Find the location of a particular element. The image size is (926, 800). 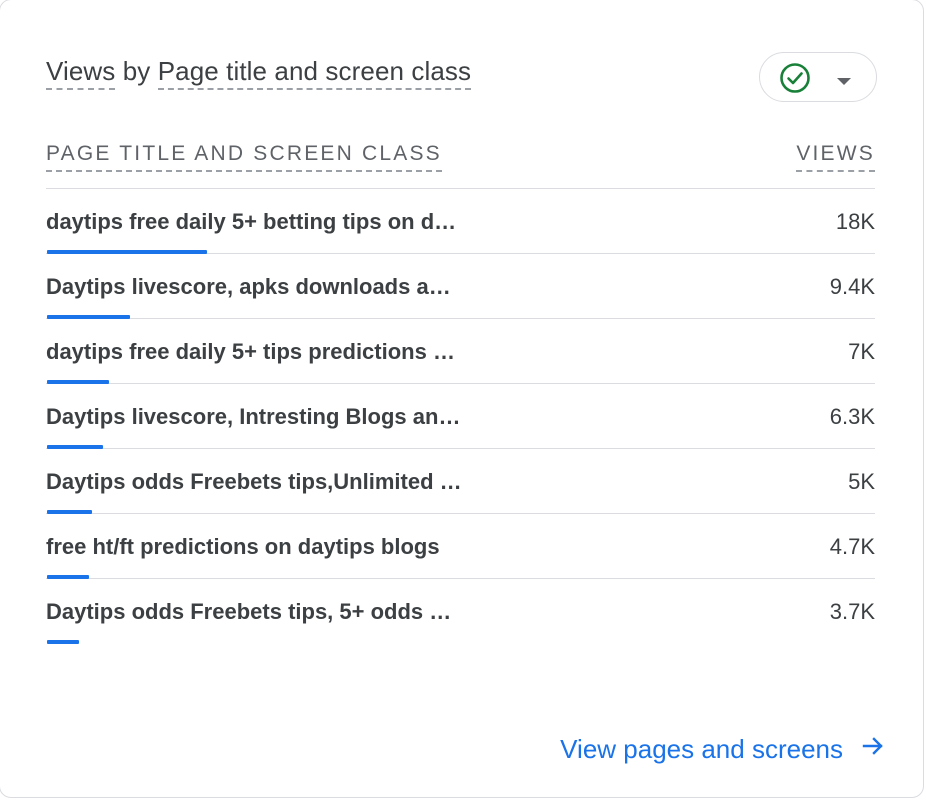

row-views-value: 7K is located at coordinates (861, 351).